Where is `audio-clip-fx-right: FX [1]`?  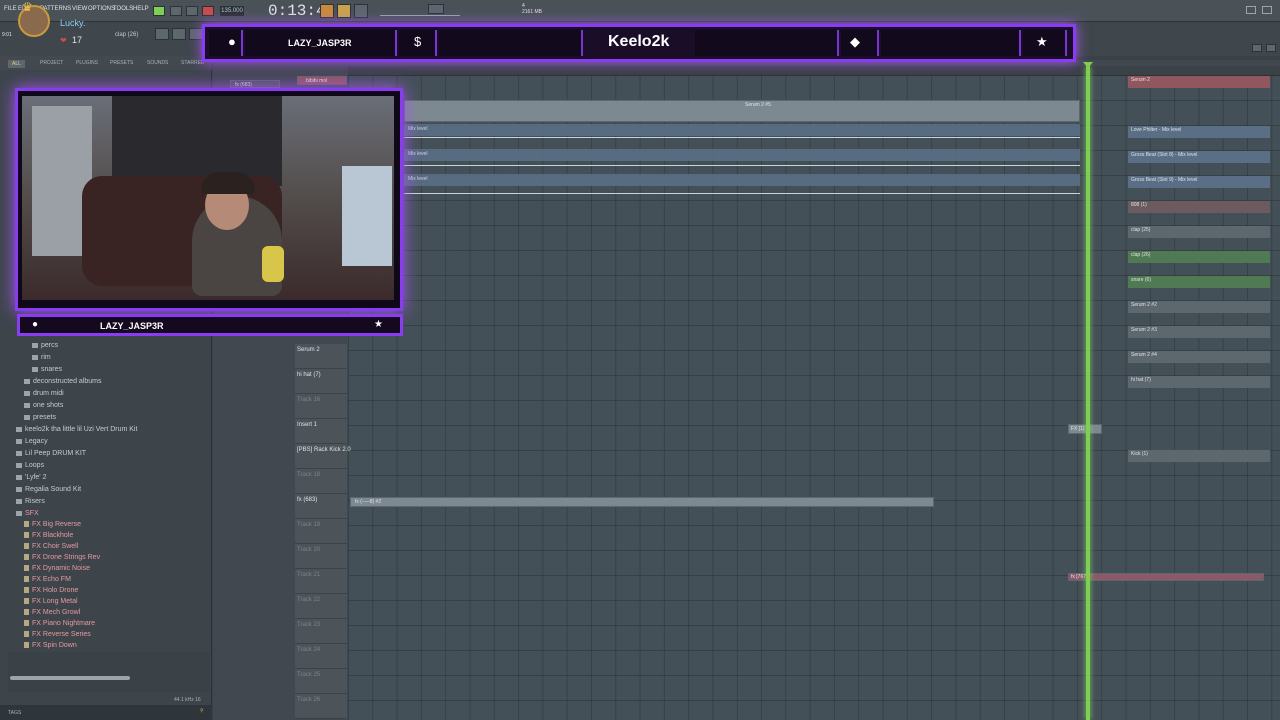 audio-clip-fx-right: FX [1] is located at coordinates (1085, 429).